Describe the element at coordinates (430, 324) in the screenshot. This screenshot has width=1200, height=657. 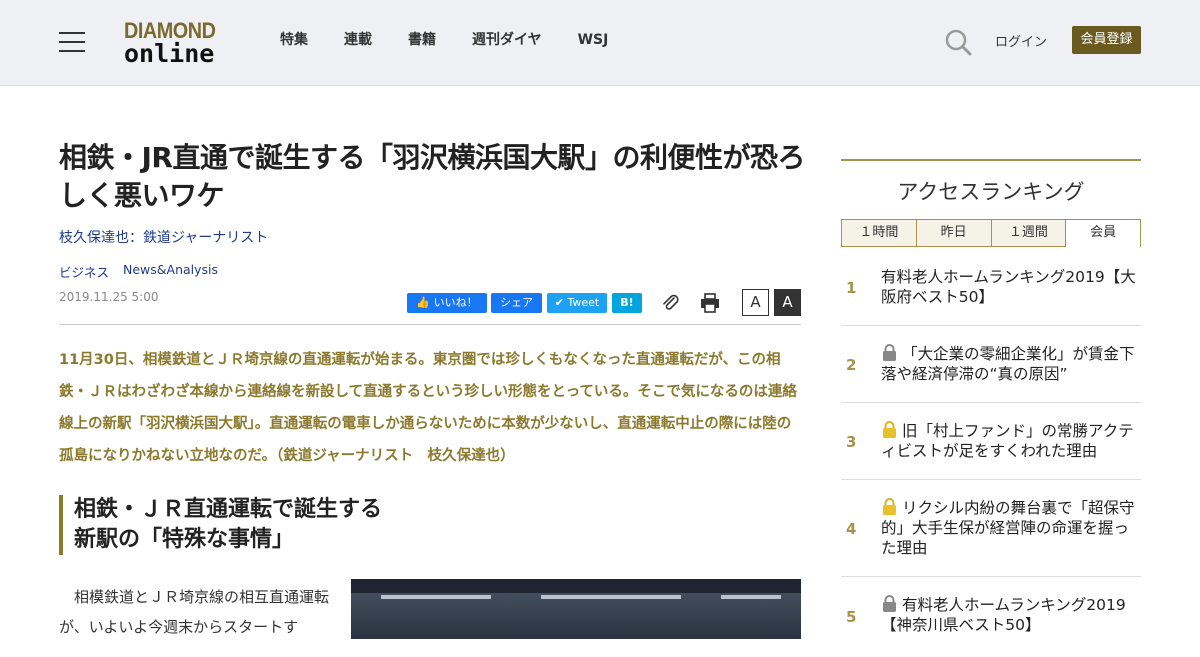
I see `divider` at that location.